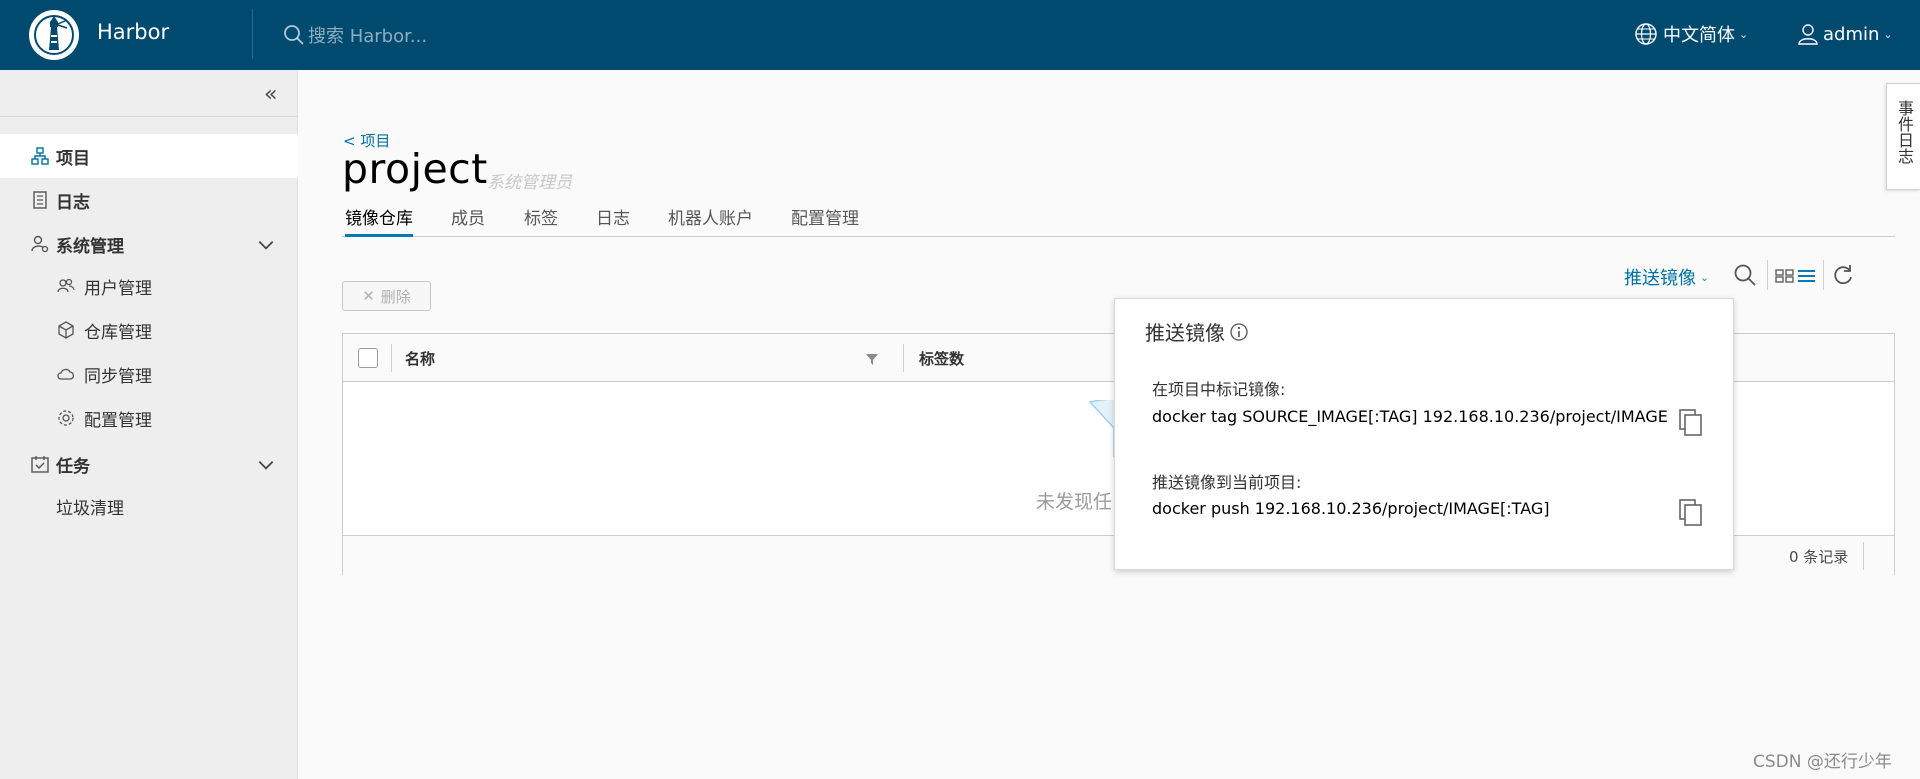 The width and height of the screenshot is (1920, 779). What do you see at coordinates (825, 220) in the screenshot?
I see `tab-configuration: 配置管理` at bounding box center [825, 220].